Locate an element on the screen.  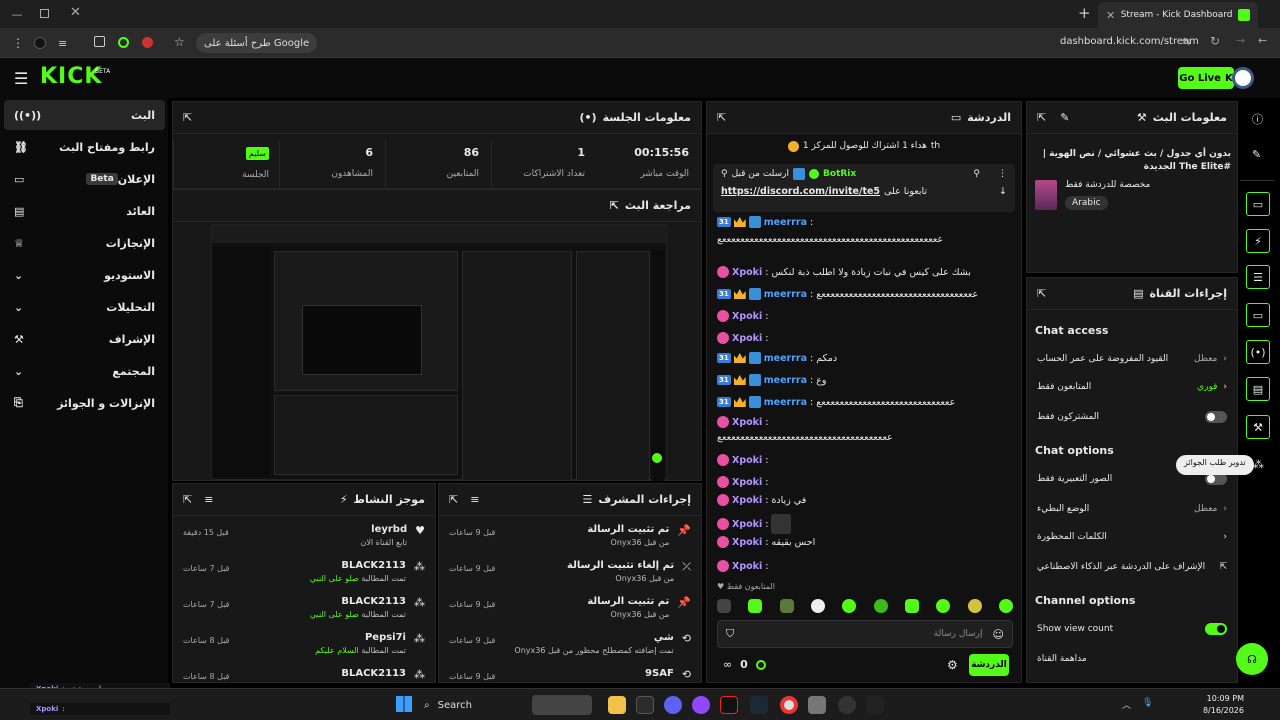
filter-icon: ≡ is located at coordinates (474, 499).